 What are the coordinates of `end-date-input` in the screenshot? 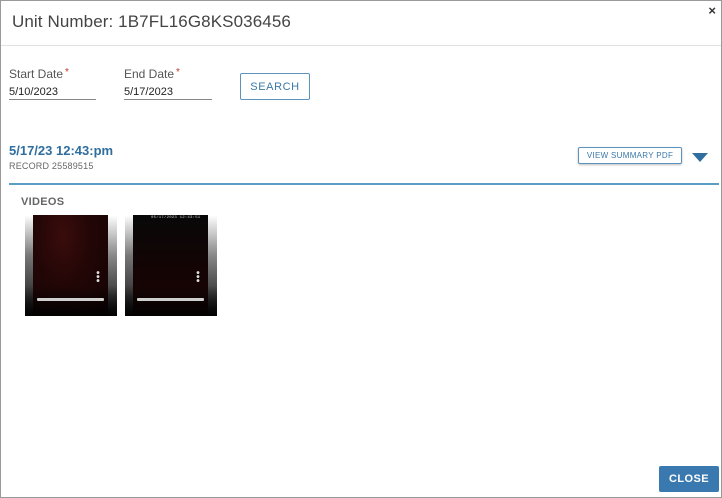 It's located at (168, 92).